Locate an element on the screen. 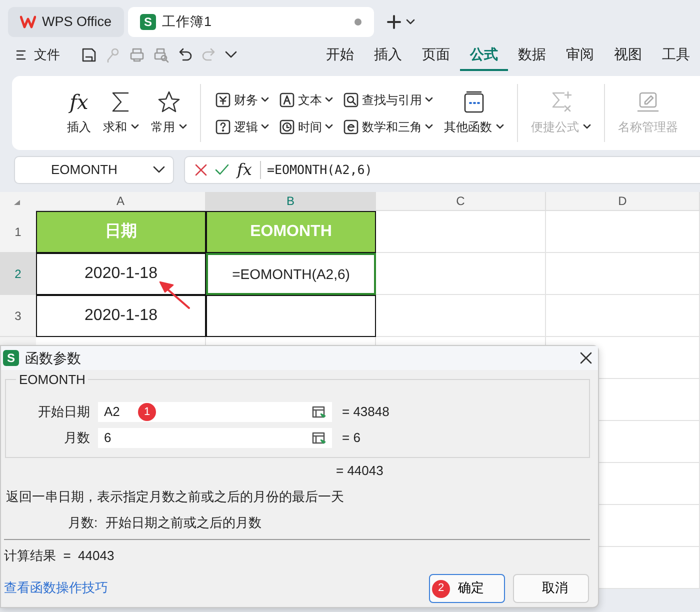 The image size is (700, 612). ribbon-button: 时间 is located at coordinates (306, 127).